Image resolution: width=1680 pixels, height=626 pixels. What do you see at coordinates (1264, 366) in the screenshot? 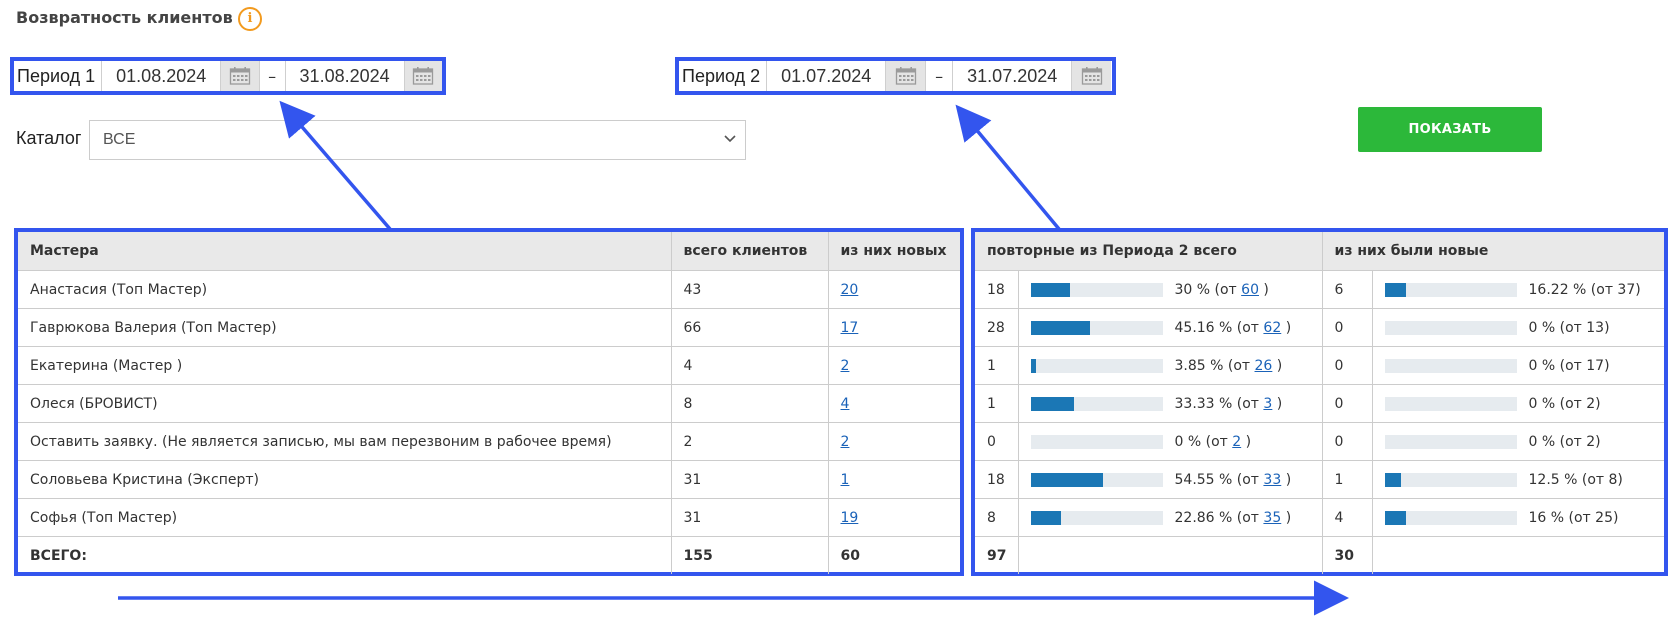
I see `repeat-base-link: 26` at bounding box center [1264, 366].